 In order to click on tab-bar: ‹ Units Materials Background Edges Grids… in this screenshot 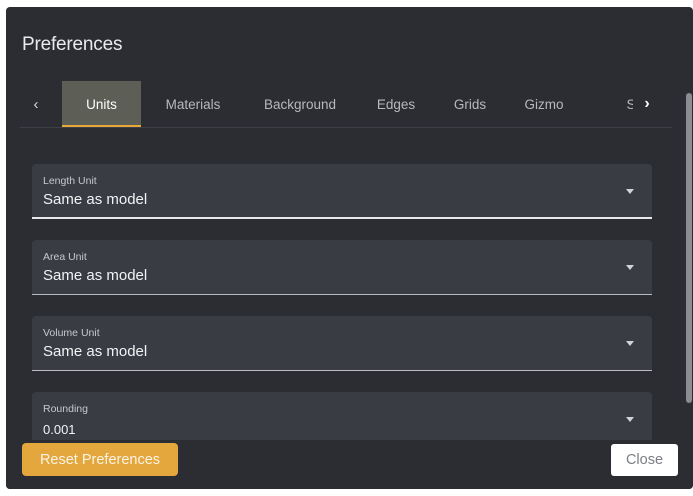, I will do `click(346, 104)`.